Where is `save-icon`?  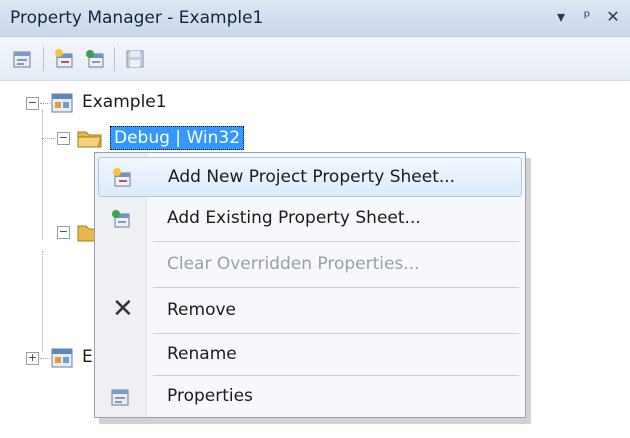
save-icon is located at coordinates (135, 59).